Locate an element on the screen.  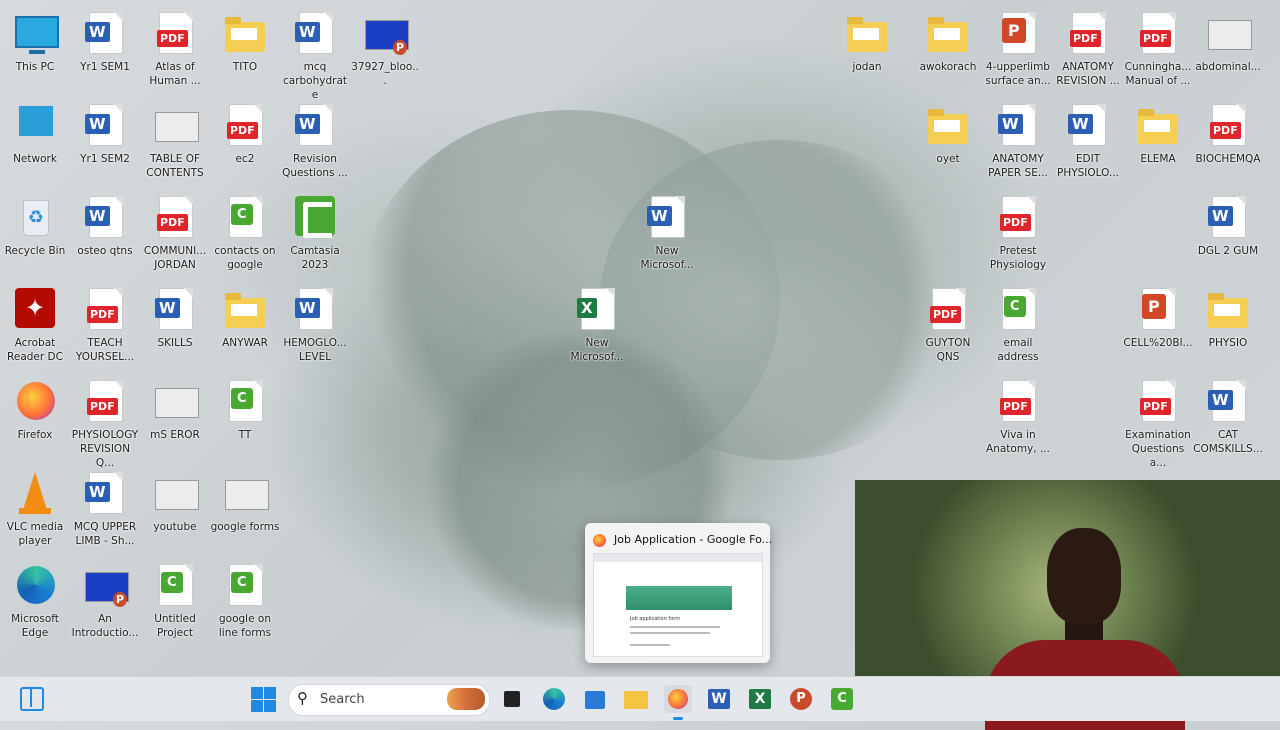
desktop-icon: ANYWAR is located at coordinates (245, 326).